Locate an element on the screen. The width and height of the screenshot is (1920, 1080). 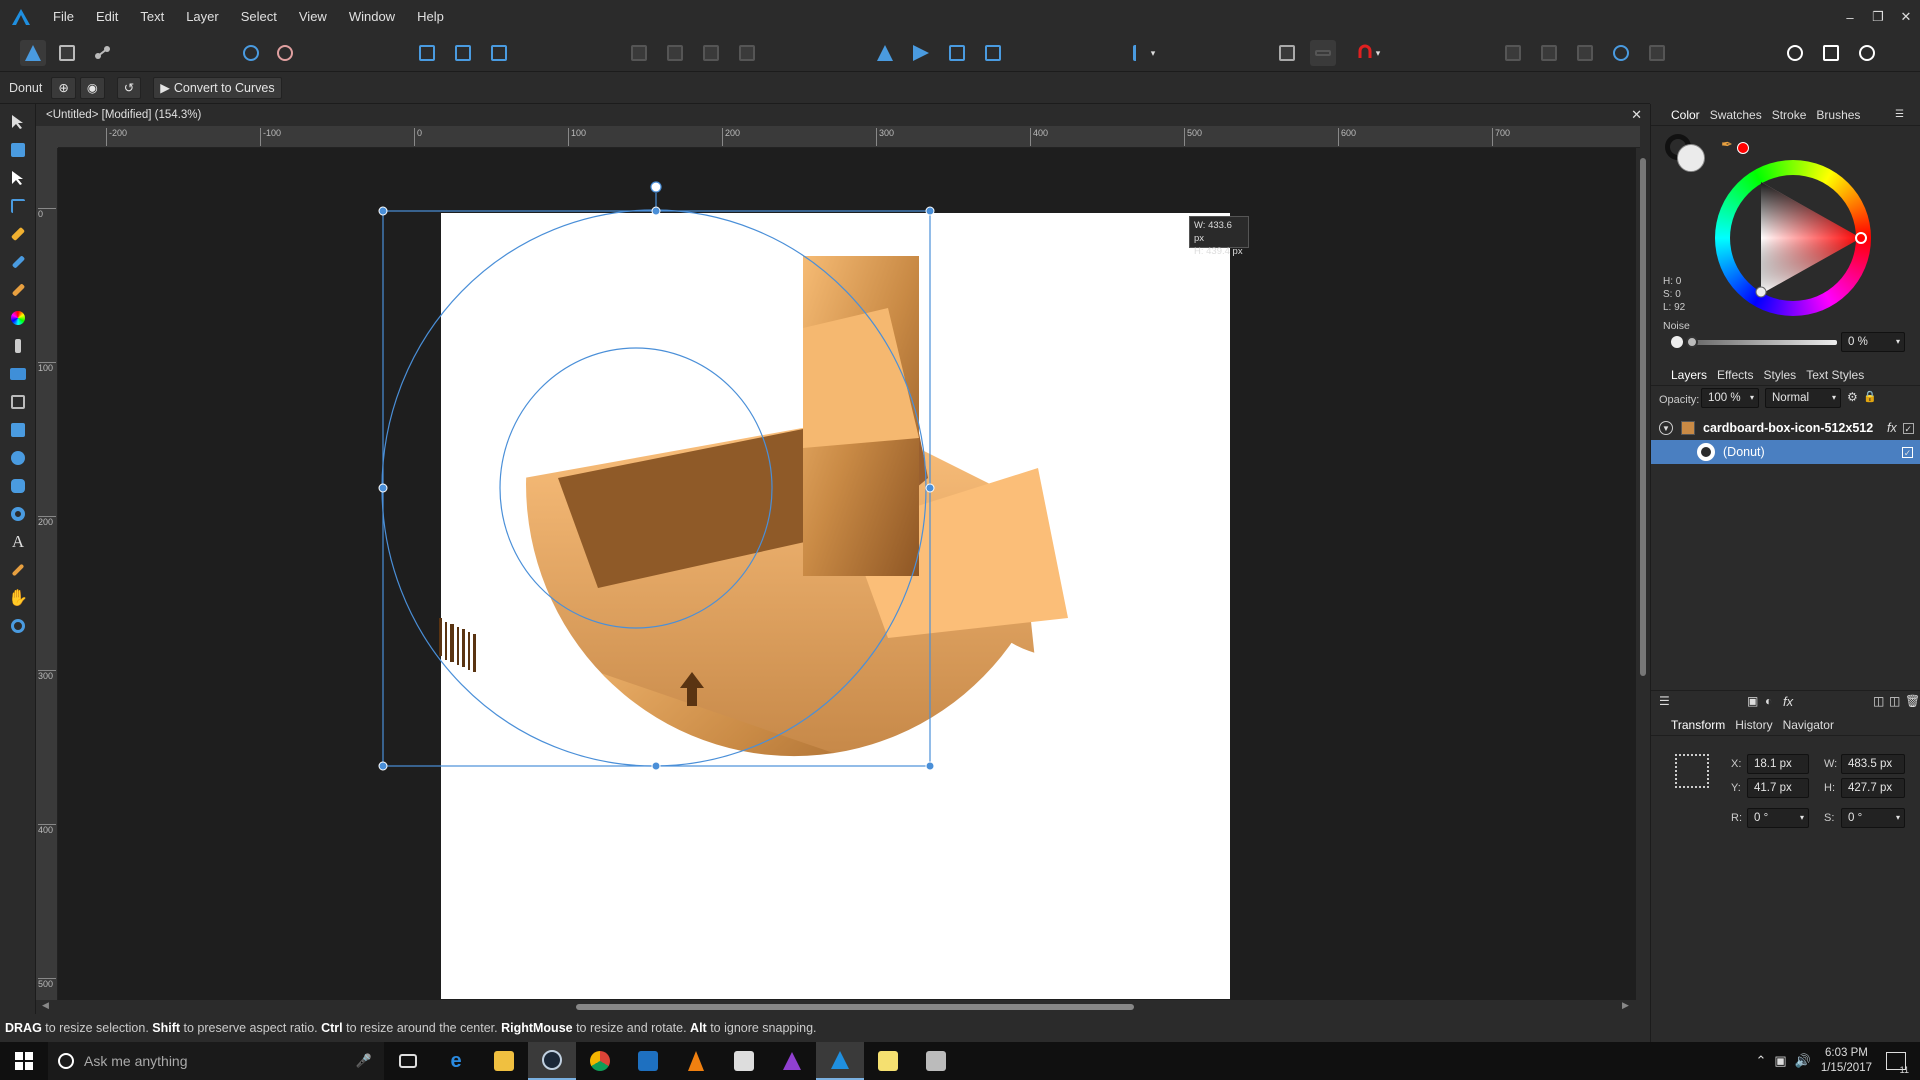
horizontal-ruler: -200 -100 0 100 200 300 400 500 600 700 is located at coordinates (849, 137).